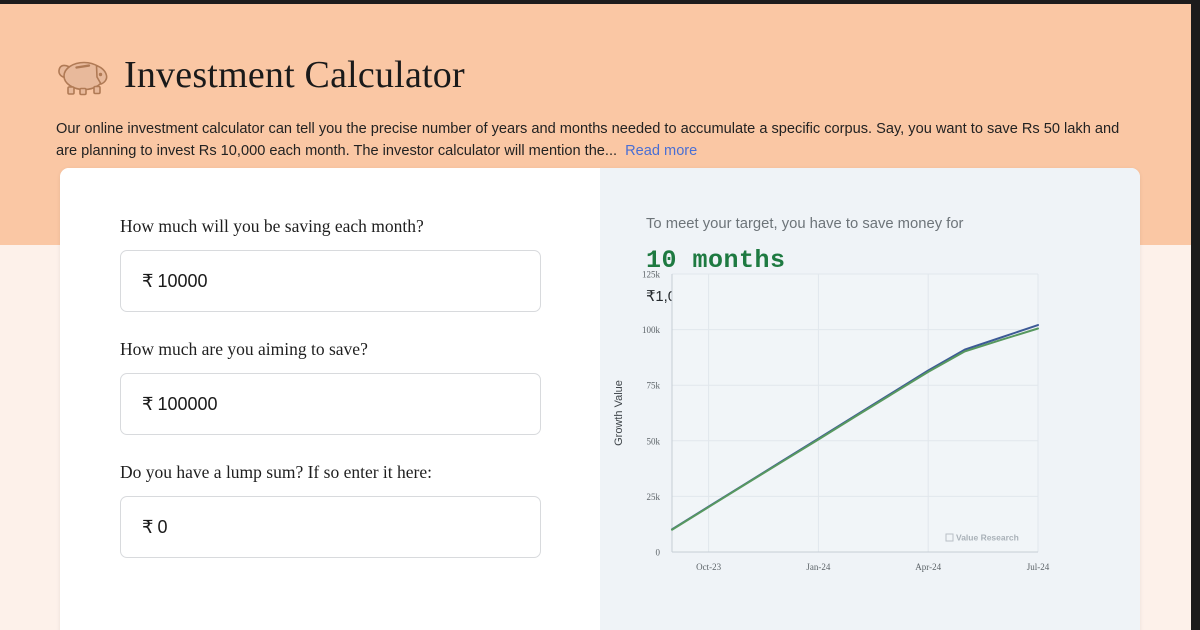  What do you see at coordinates (708, 567) in the screenshot?
I see `x-axis-tick-label: Oct-23` at bounding box center [708, 567].